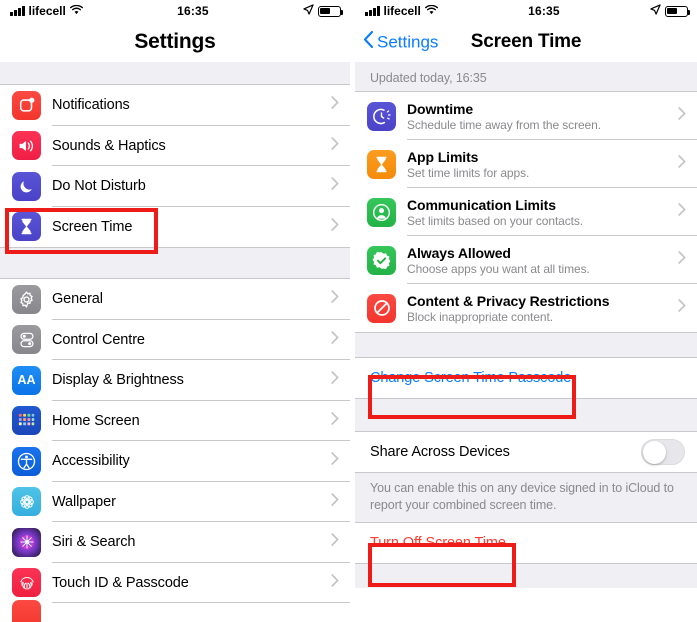 Image resolution: width=697 pixels, height=622 pixels. Describe the element at coordinates (191, 502) in the screenshot. I see `row-body: Wallpaper` at that location.